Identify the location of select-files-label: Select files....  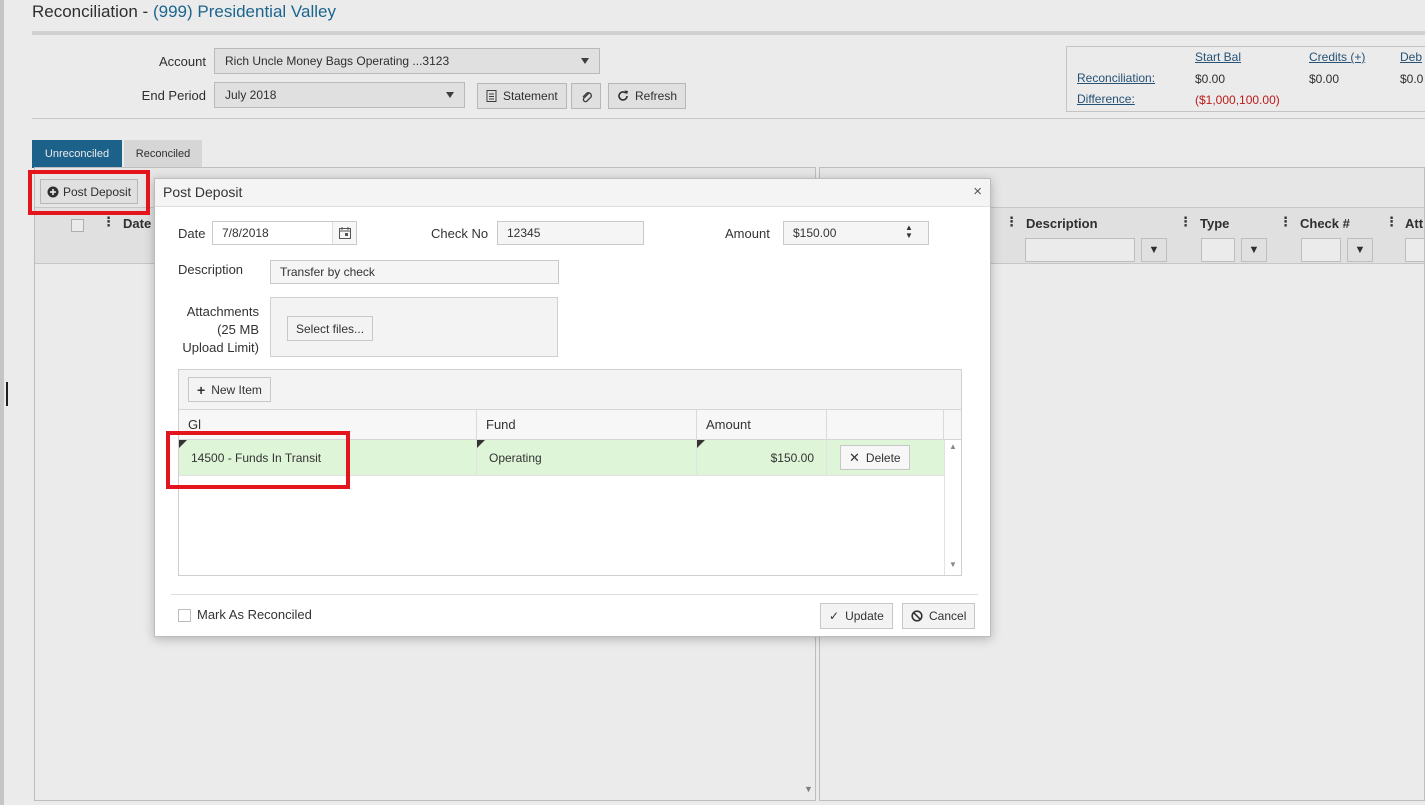
(330, 328).